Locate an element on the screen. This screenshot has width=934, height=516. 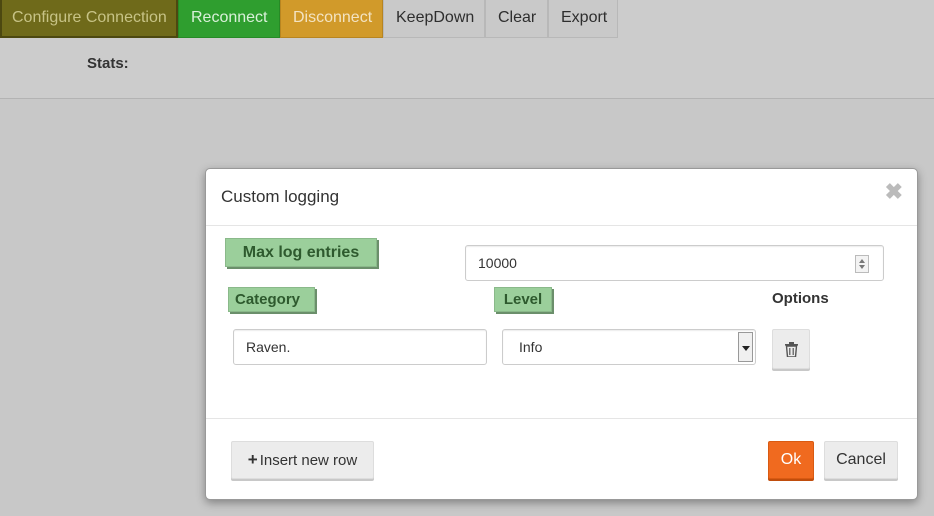
stats-label: Stats: is located at coordinates (108, 63).